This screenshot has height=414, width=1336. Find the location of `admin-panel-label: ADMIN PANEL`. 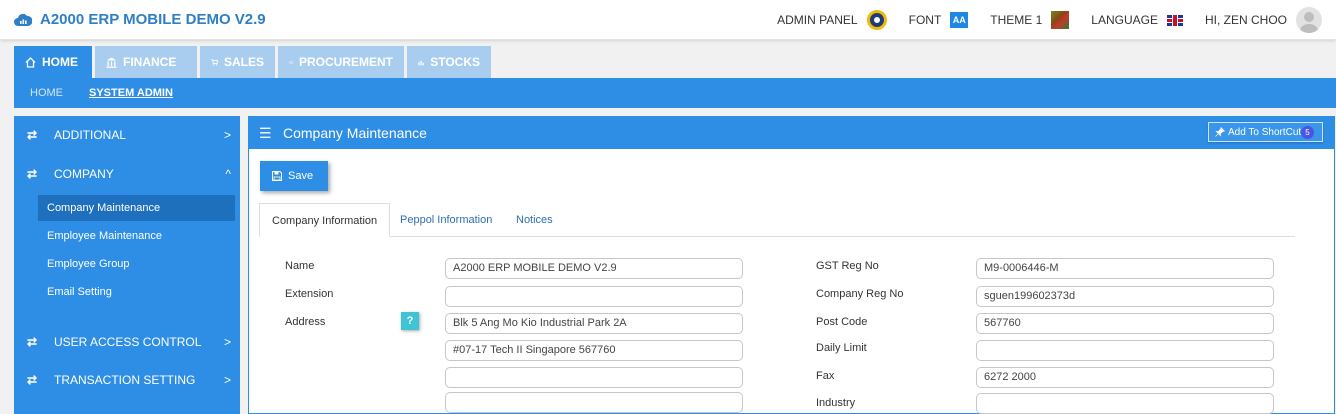

admin-panel-label: ADMIN PANEL is located at coordinates (817, 20).